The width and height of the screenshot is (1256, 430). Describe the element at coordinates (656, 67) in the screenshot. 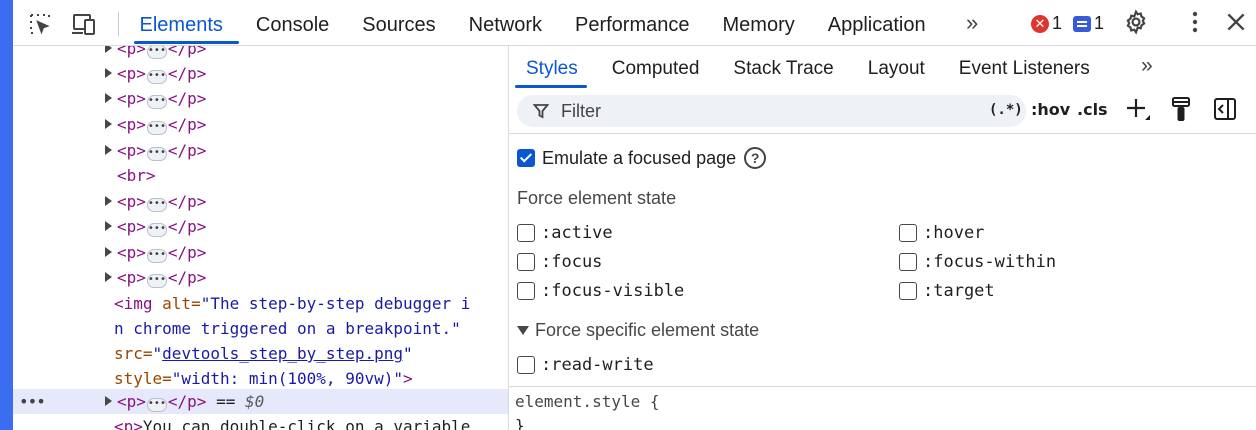

I see `tab-computed: Computed` at that location.